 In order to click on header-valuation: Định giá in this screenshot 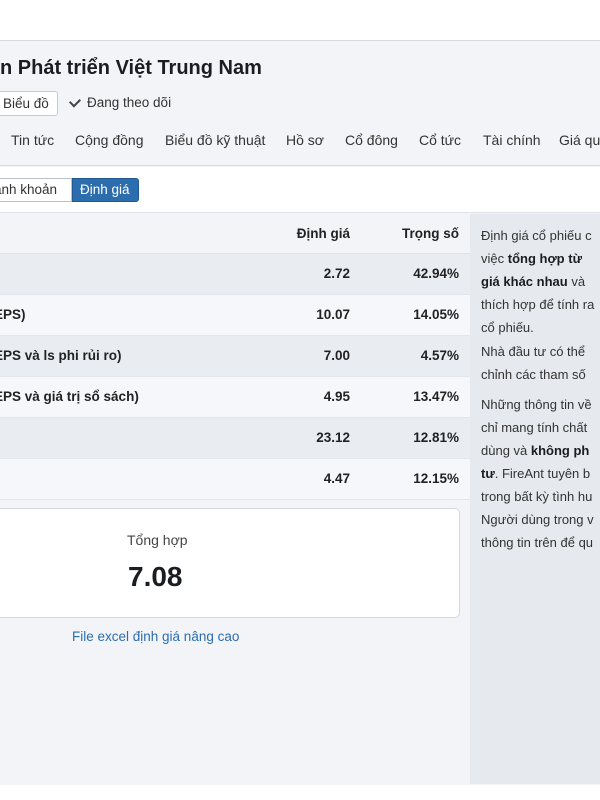, I will do `click(323, 233)`.